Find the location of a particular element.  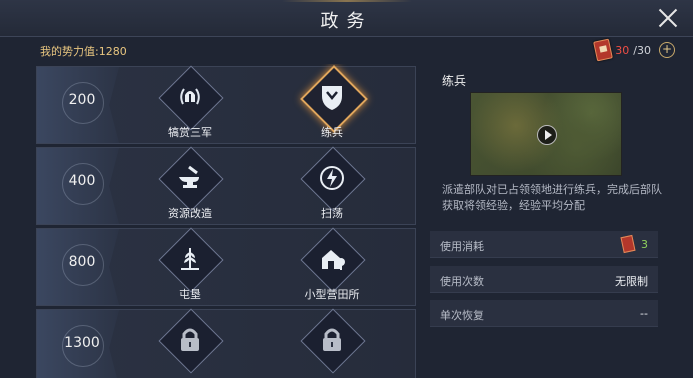

task-farming: 屯垦 is located at coordinates (190, 266).